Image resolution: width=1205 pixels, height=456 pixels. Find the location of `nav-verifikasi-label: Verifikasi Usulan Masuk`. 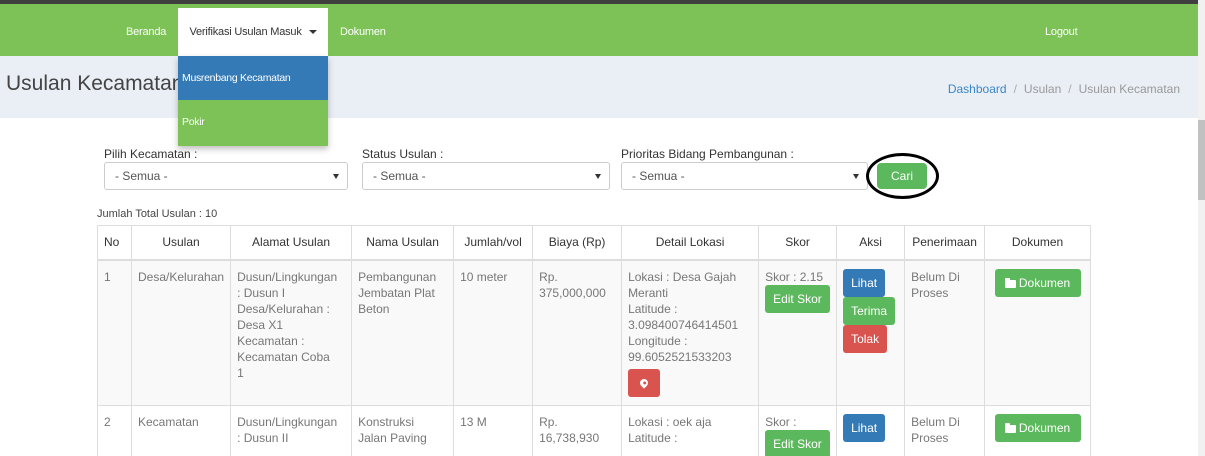

nav-verifikasi-label: Verifikasi Usulan Masuk is located at coordinates (245, 32).